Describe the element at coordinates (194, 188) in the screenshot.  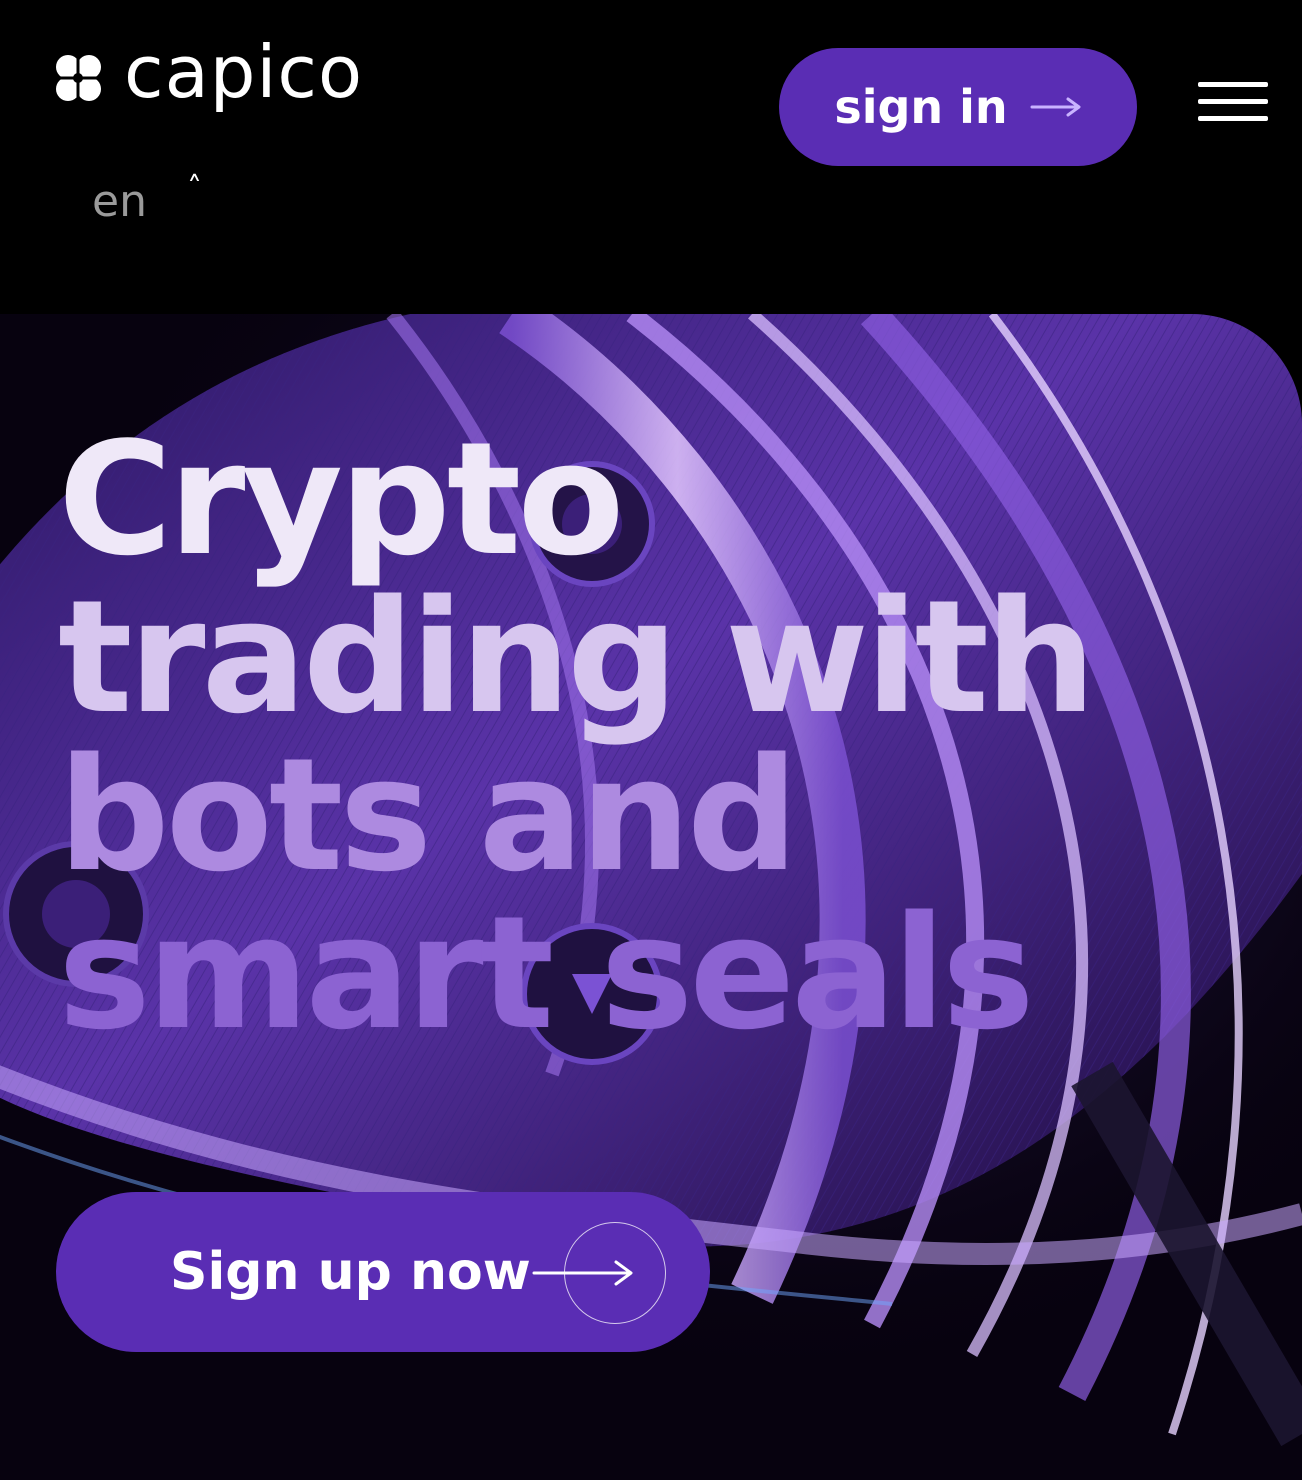
I see `chevron-up-icon: ˄` at that location.